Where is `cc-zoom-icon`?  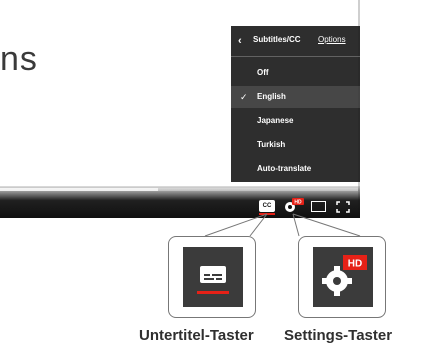 cc-zoom-icon is located at coordinates (213, 277).